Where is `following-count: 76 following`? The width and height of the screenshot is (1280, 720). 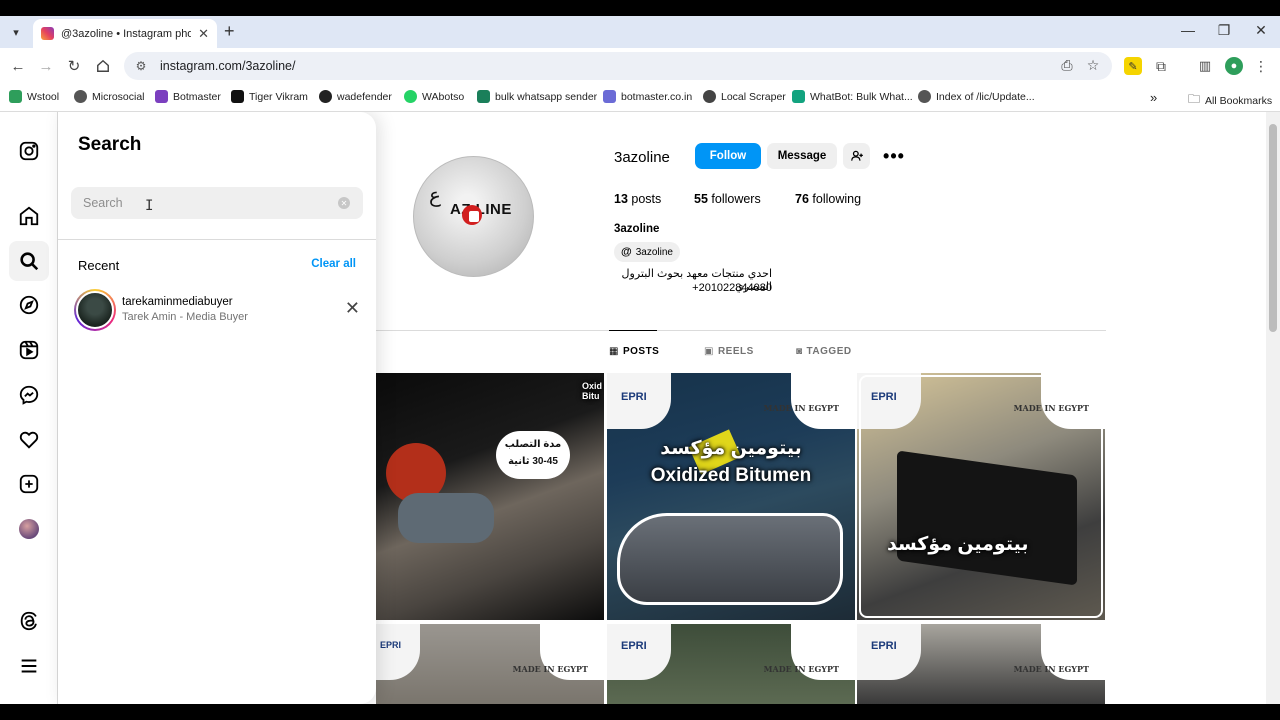
following-count: 76 following is located at coordinates (828, 199).